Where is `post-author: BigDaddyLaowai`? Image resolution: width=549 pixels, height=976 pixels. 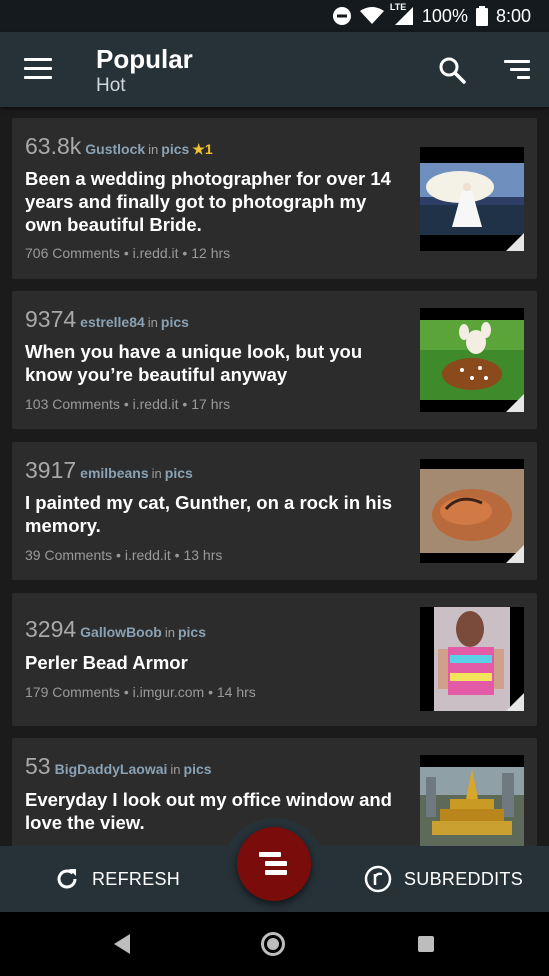 post-author: BigDaddyLaowai is located at coordinates (111, 769).